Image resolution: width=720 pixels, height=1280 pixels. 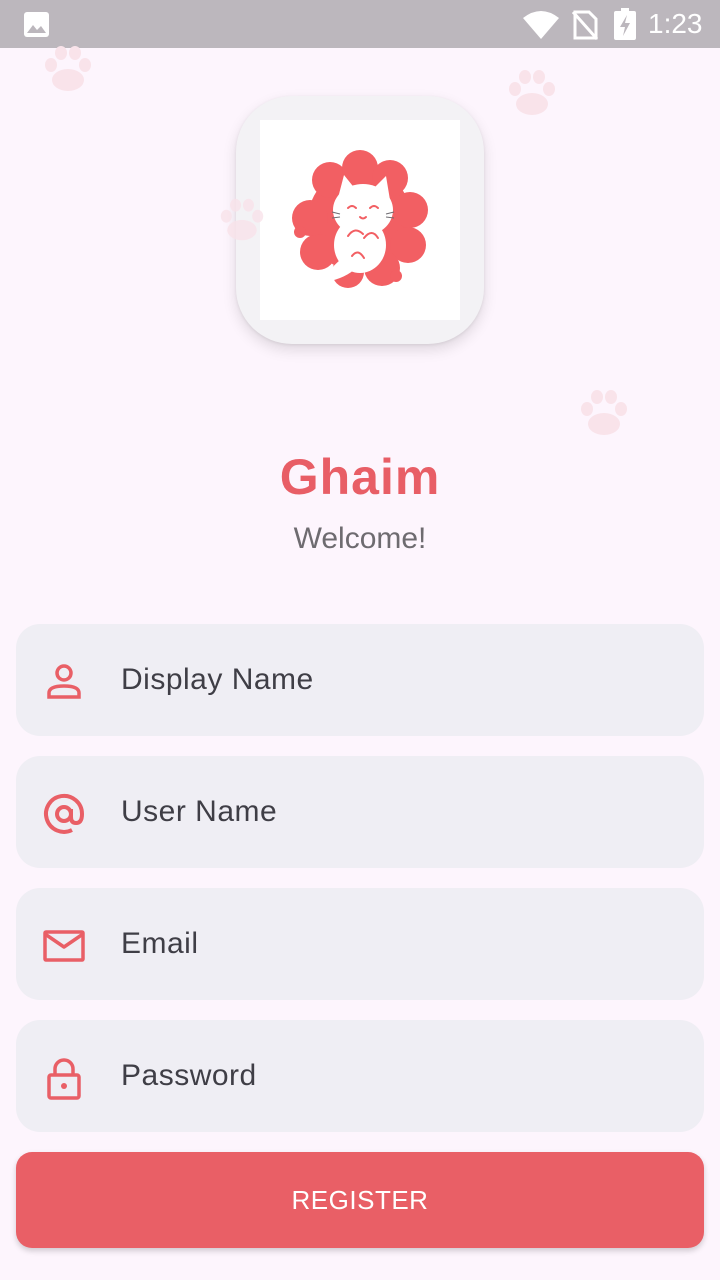 What do you see at coordinates (360, 538) in the screenshot?
I see `welcome-subtitle: Welcome!` at bounding box center [360, 538].